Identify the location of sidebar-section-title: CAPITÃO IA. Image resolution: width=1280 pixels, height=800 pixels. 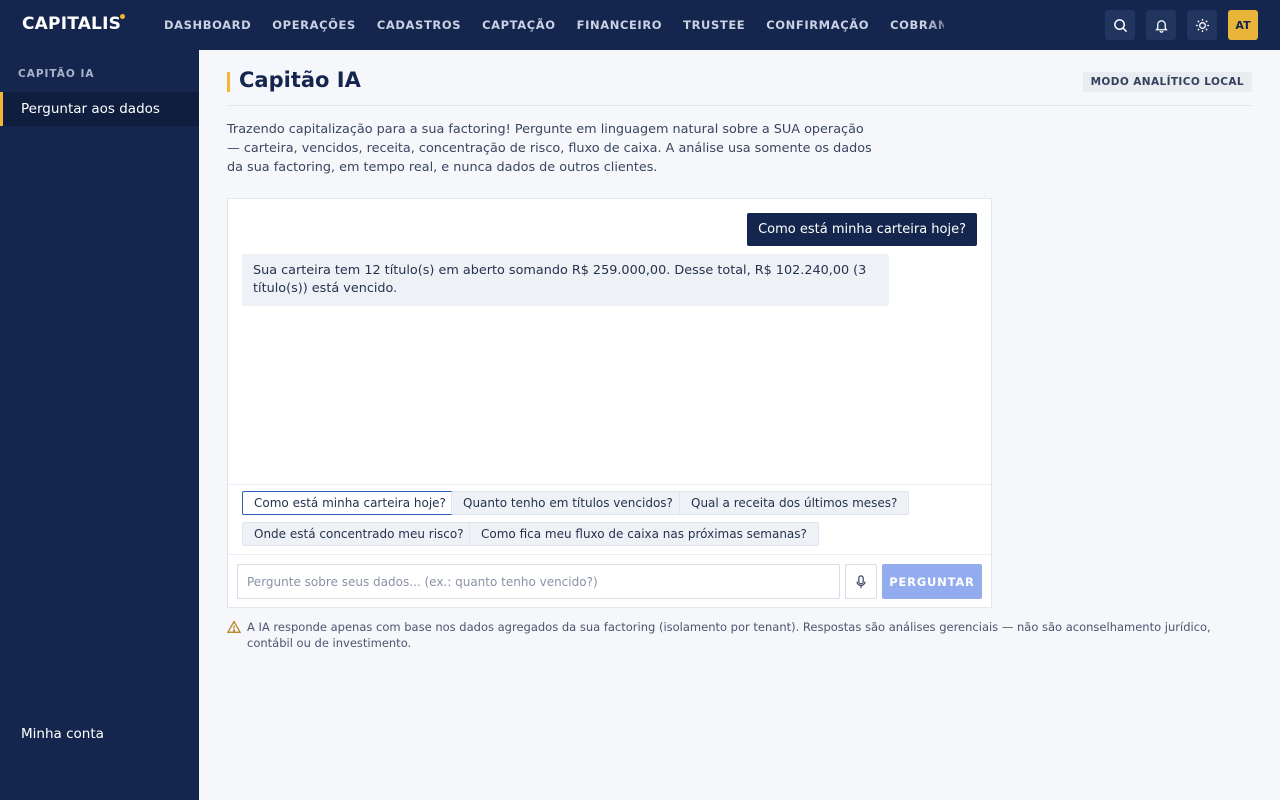
(56, 74).